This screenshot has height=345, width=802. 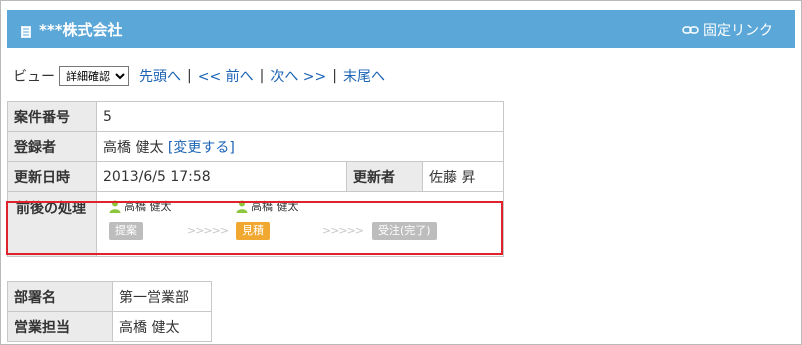 I want to click on updated-at-value: 2013/6/5 17:58, so click(x=221, y=176).